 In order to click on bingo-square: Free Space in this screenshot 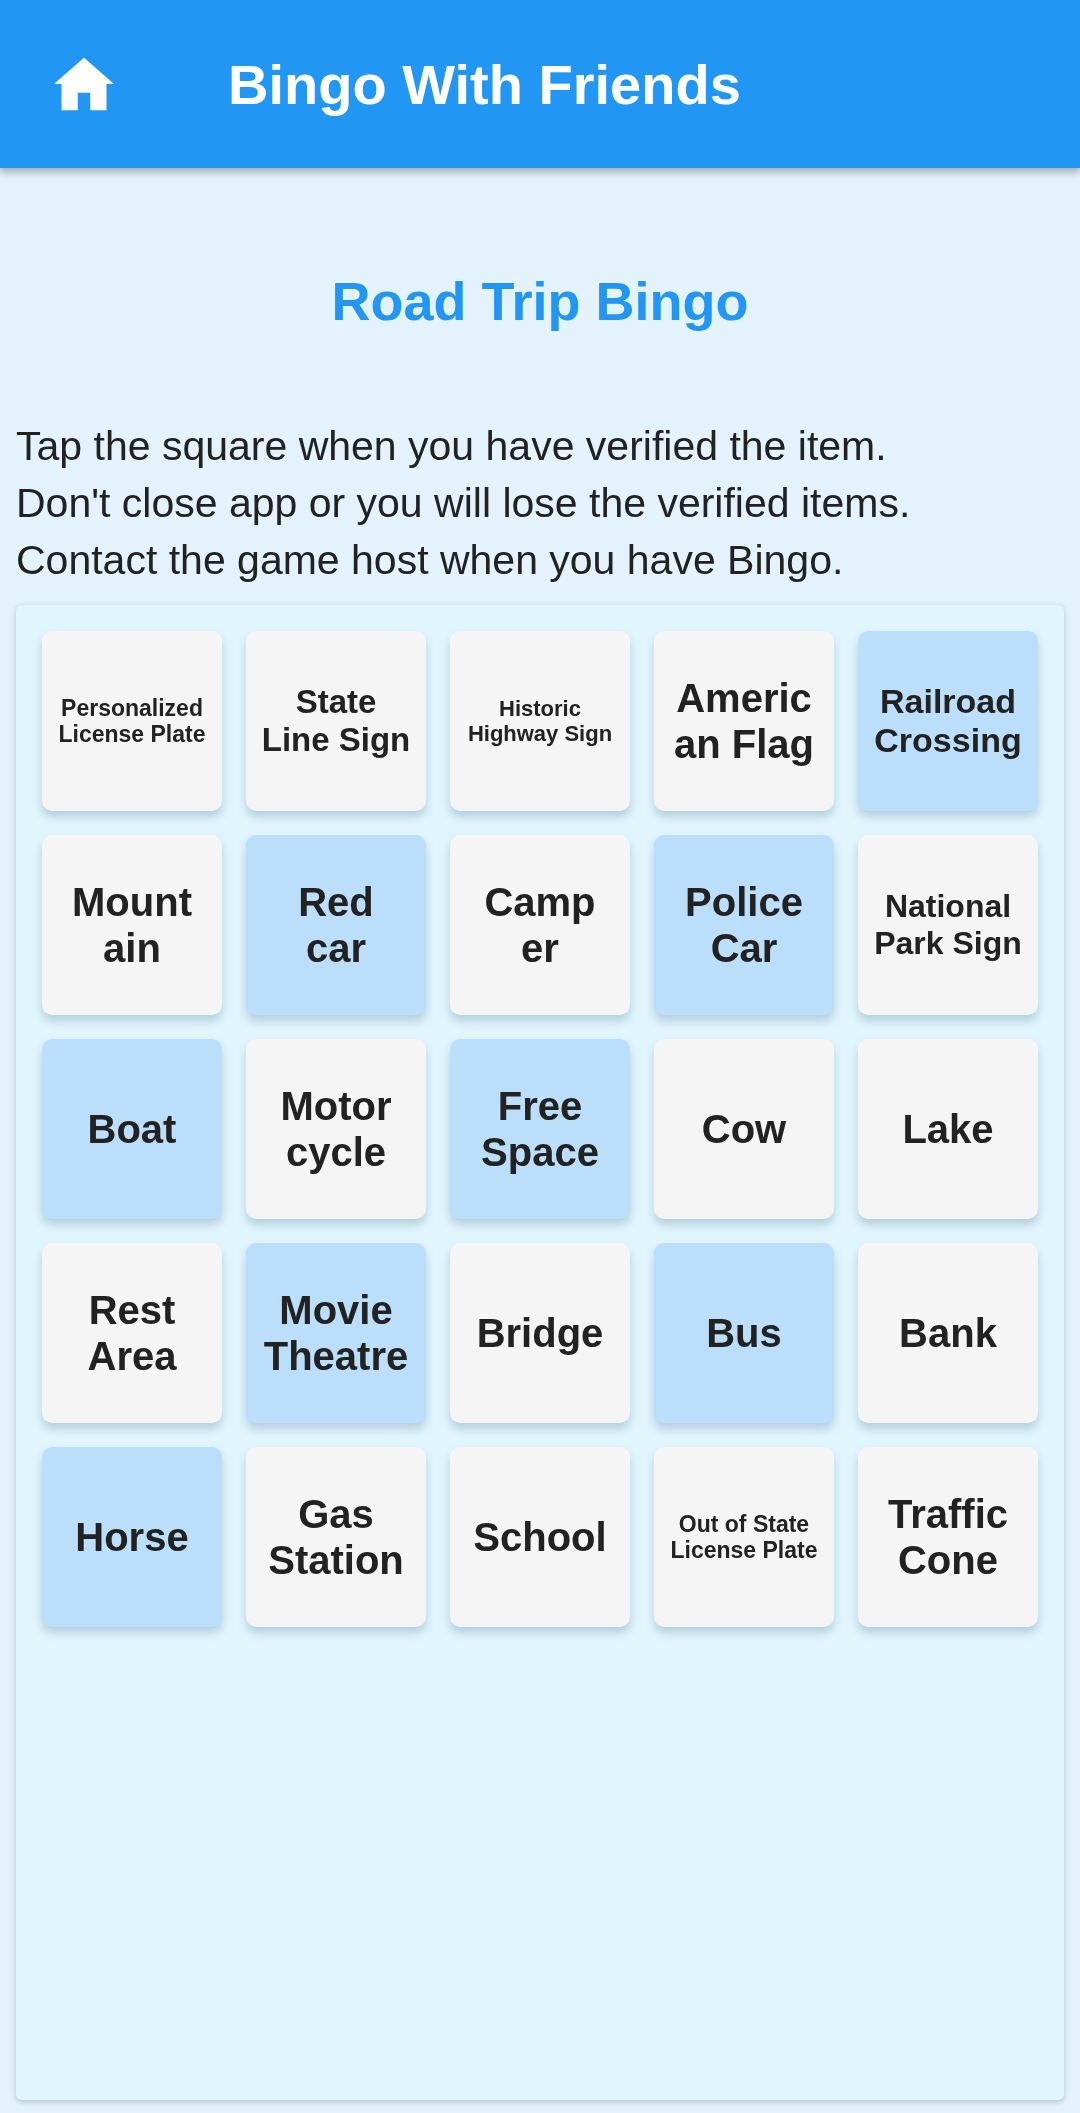, I will do `click(540, 1129)`.